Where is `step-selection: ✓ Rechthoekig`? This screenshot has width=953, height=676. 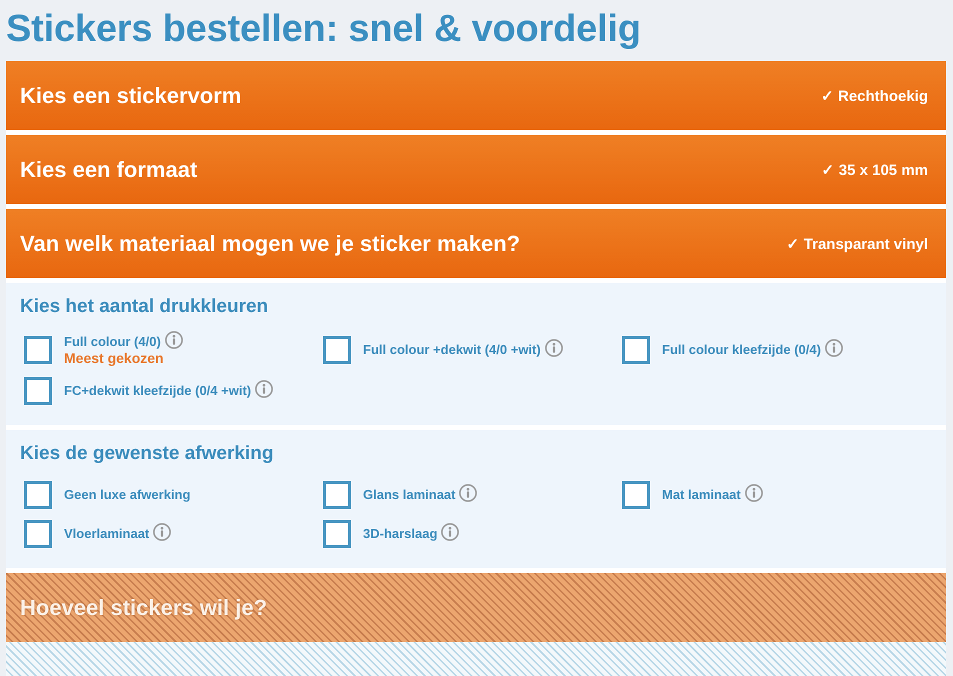
step-selection: ✓ Rechthoekig is located at coordinates (874, 95).